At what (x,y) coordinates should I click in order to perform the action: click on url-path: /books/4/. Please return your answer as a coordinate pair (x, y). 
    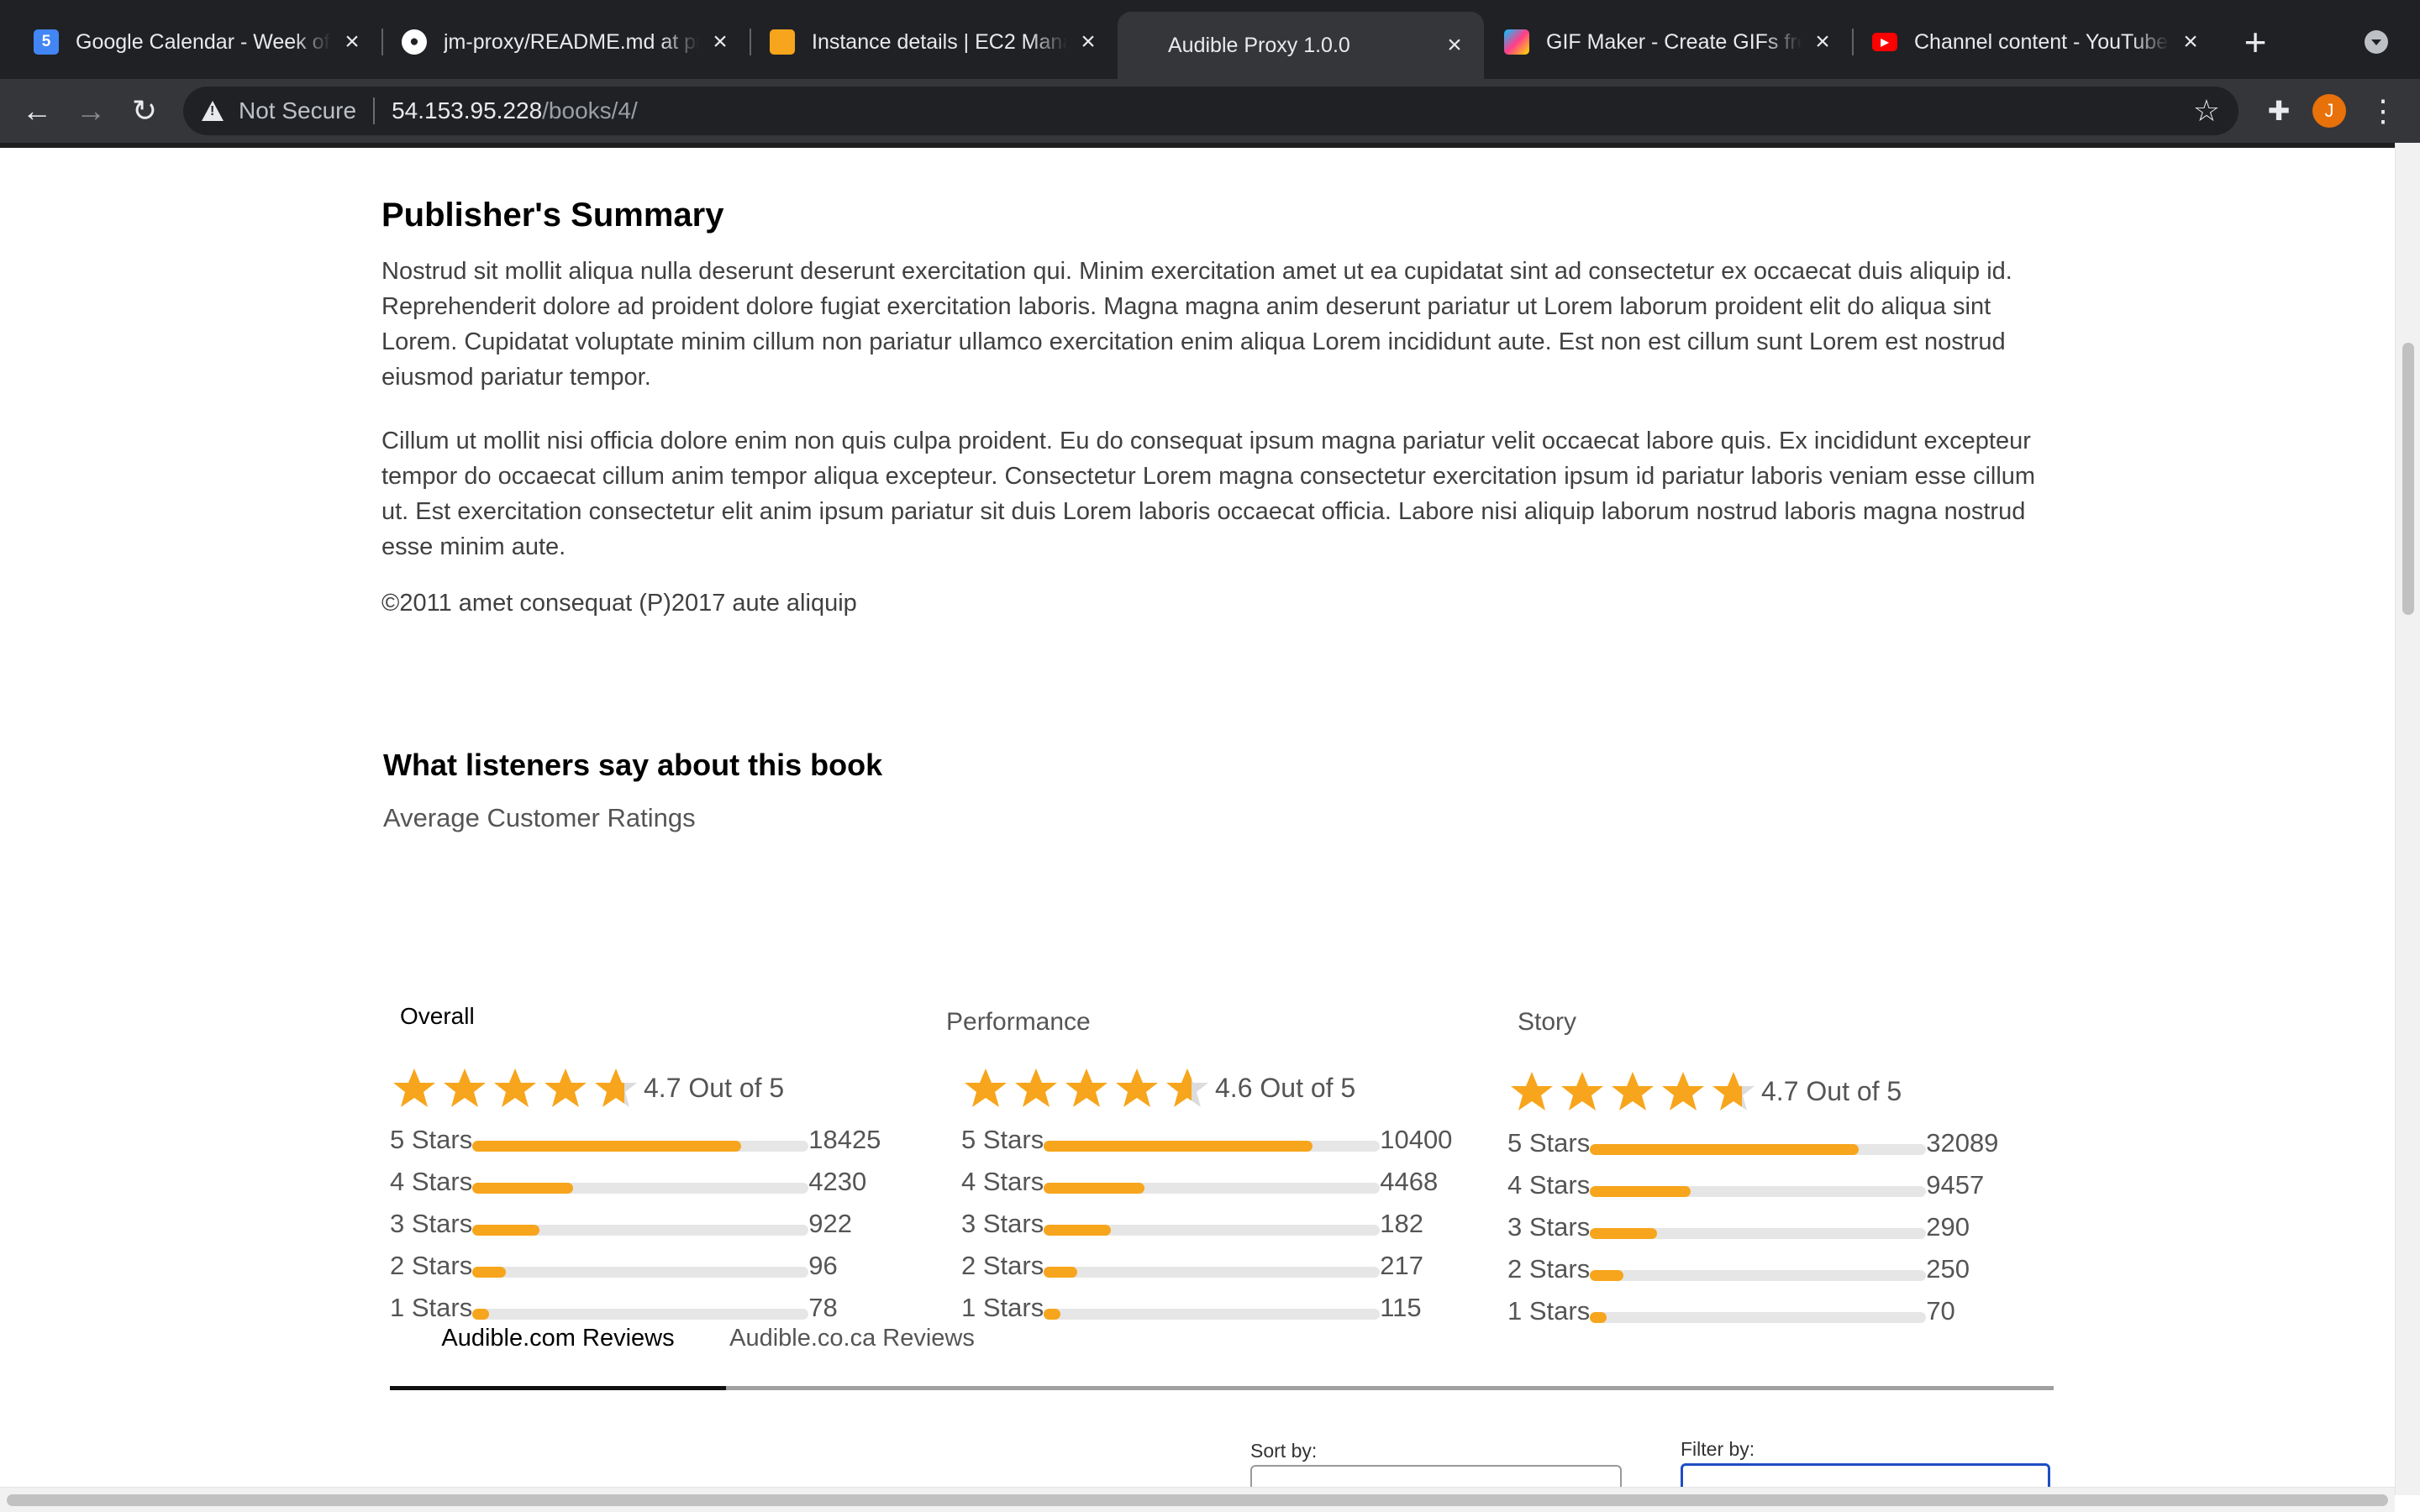
    Looking at the image, I should click on (590, 110).